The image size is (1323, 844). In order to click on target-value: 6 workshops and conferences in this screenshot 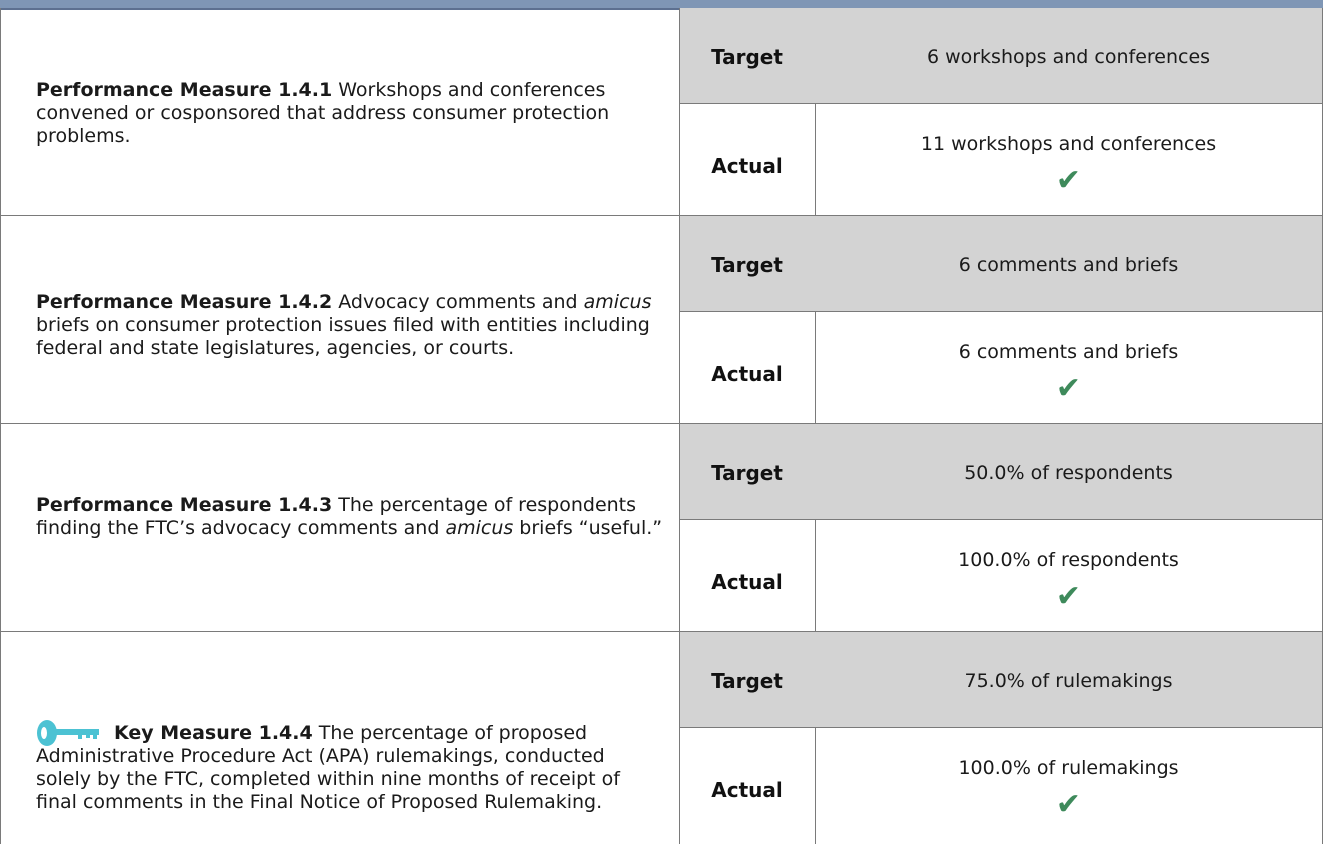, I will do `click(1068, 57)`.